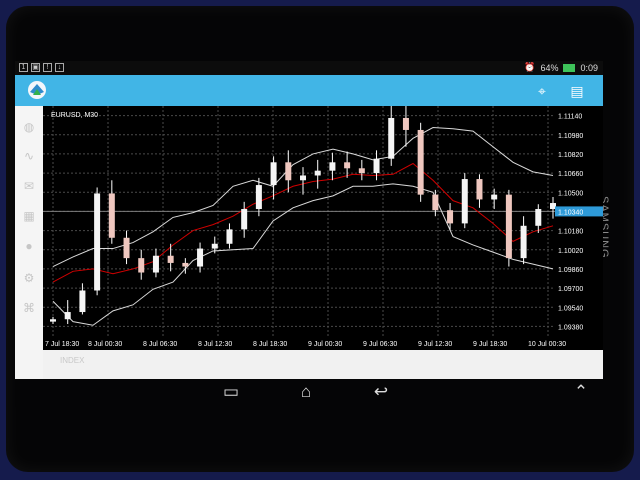 The height and width of the screenshot is (480, 640). Describe the element at coordinates (570, 308) in the screenshot. I see `y-tick-label: 1.09540` at that location.